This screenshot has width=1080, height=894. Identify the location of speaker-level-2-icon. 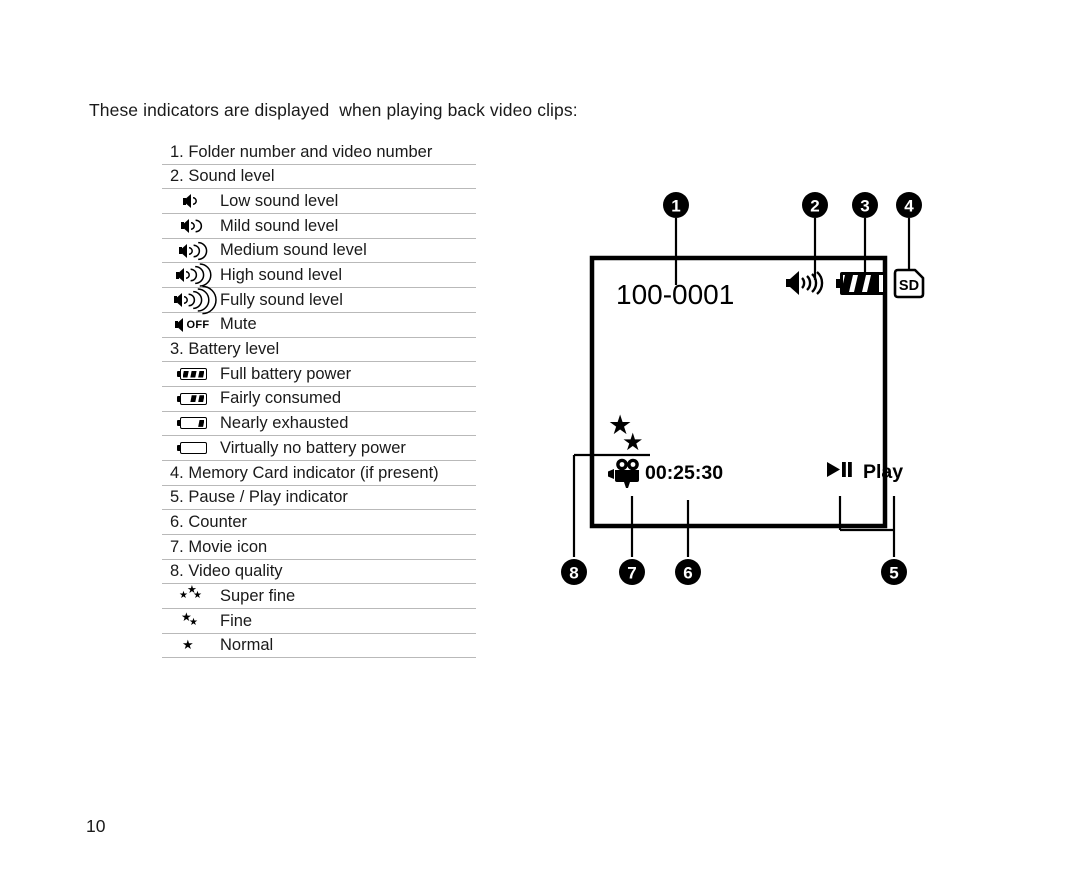
(191, 226).